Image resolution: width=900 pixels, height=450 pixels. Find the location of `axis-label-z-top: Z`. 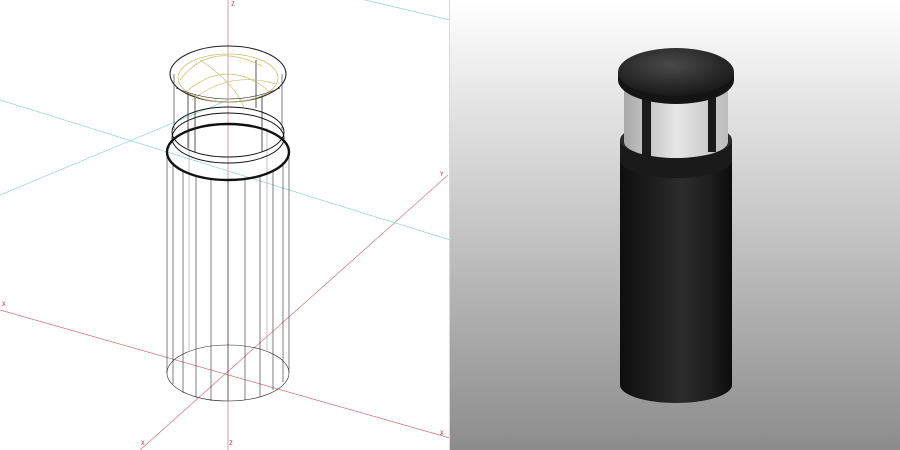

axis-label-z-top: Z is located at coordinates (233, 4).